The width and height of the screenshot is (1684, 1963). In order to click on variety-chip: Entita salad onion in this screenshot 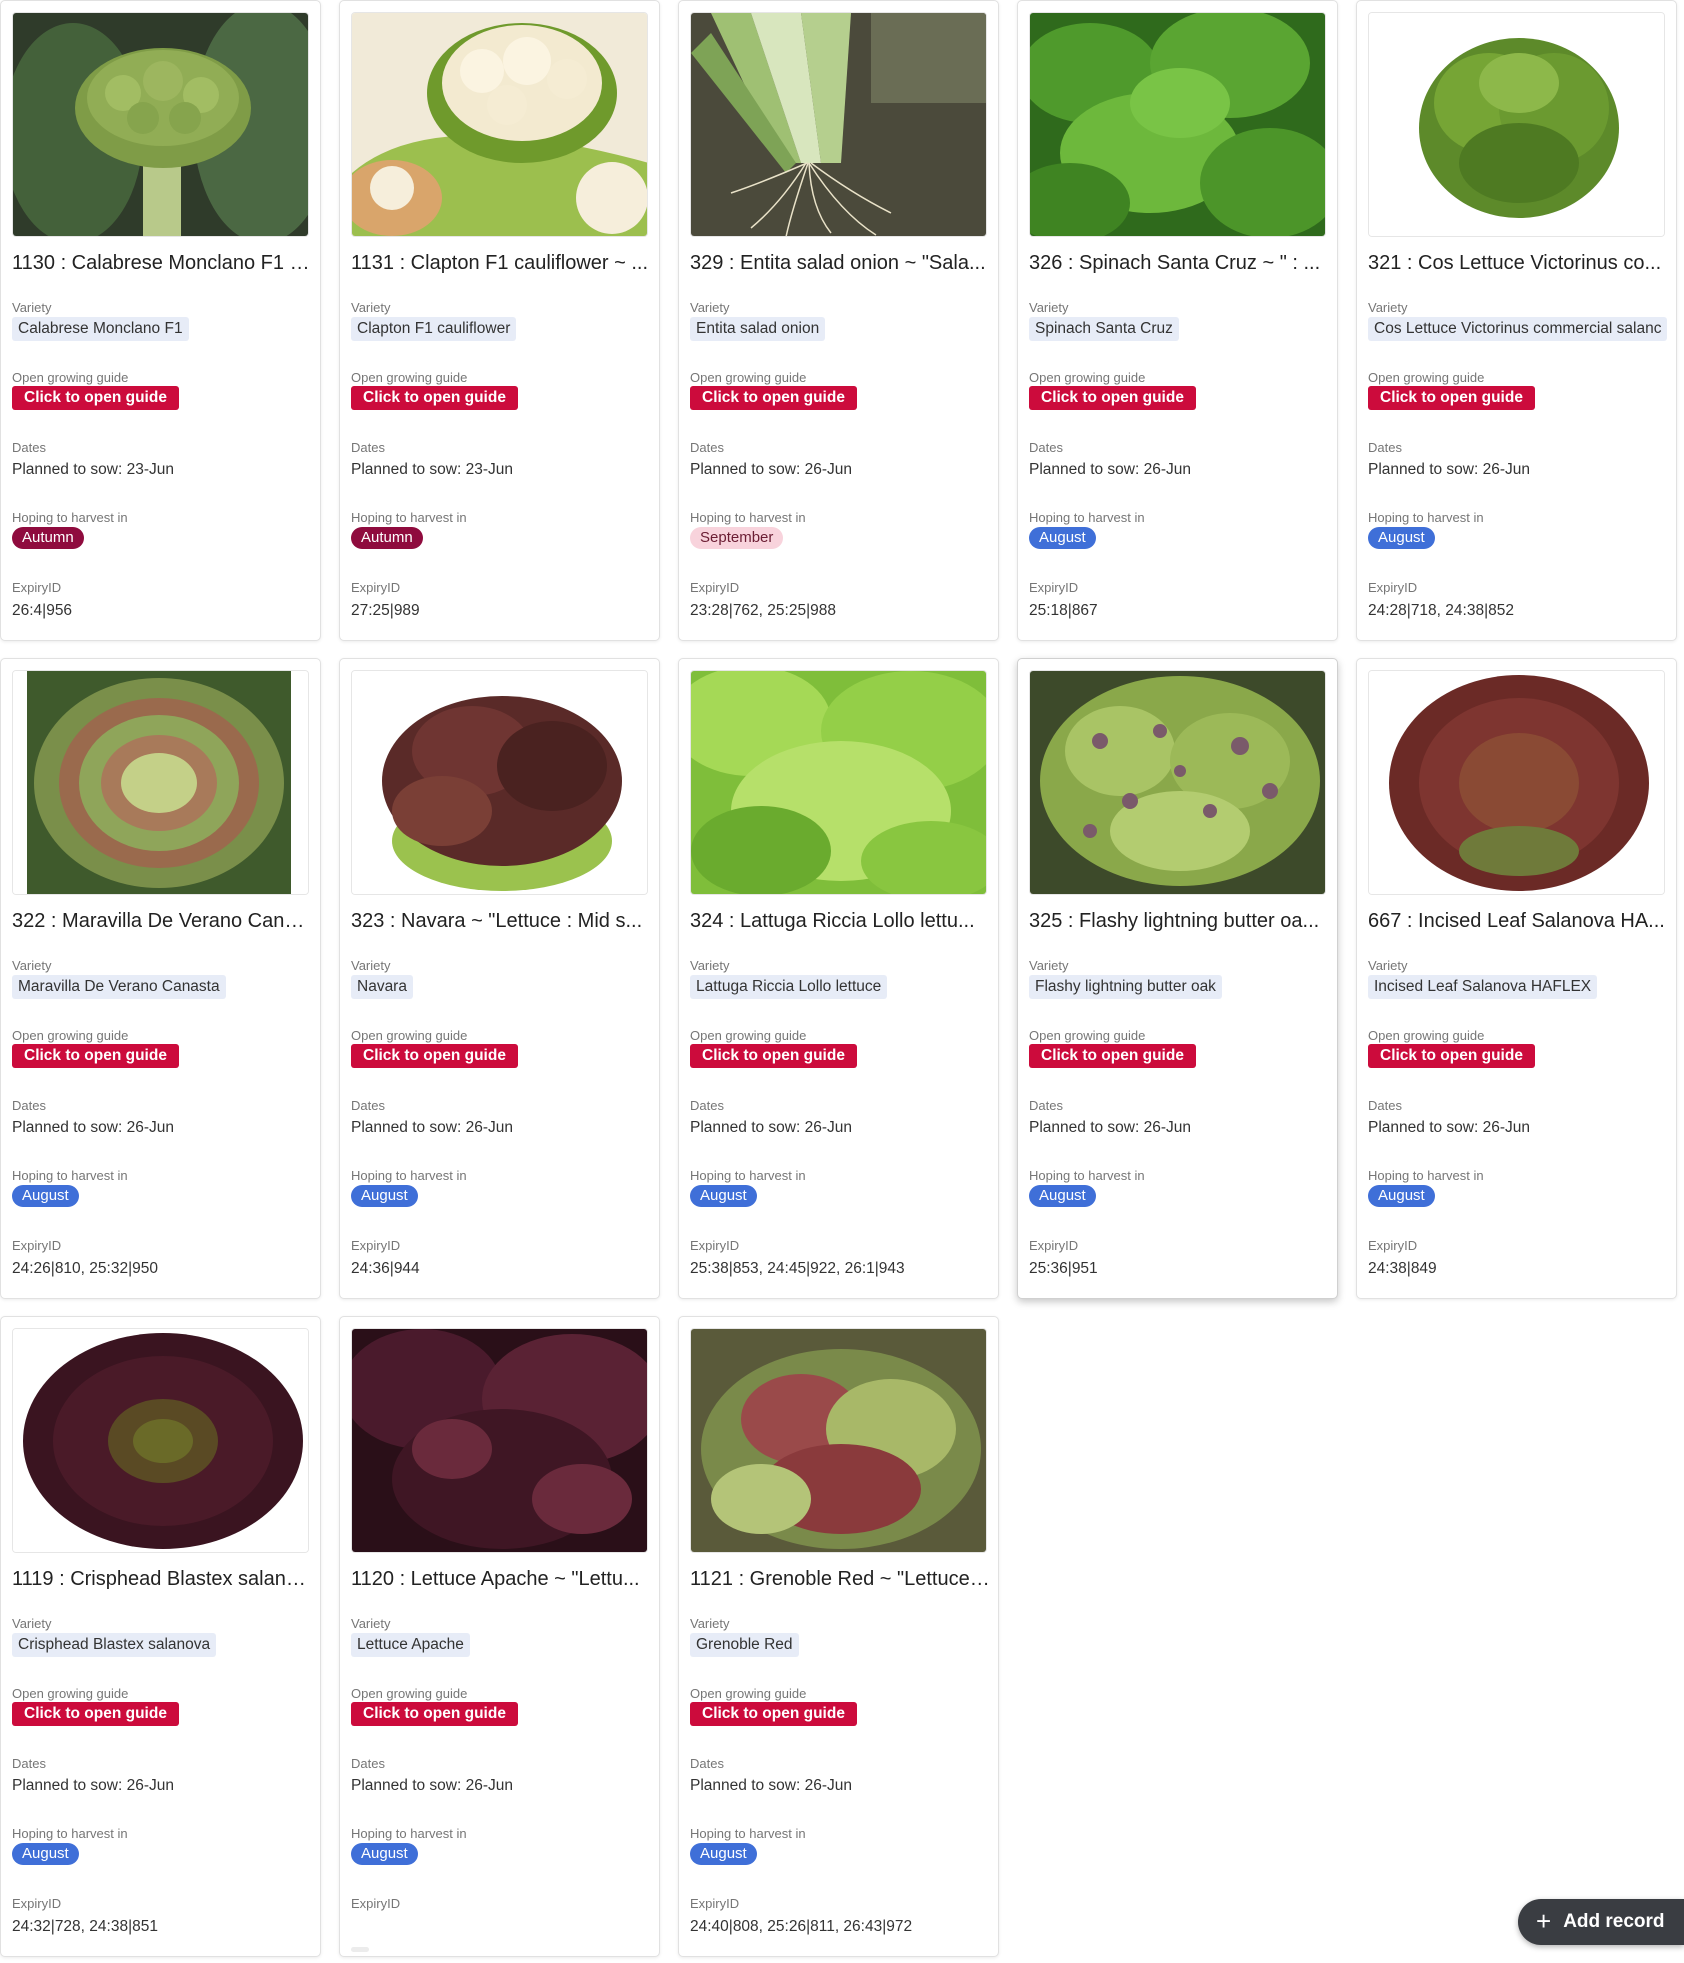, I will do `click(758, 329)`.